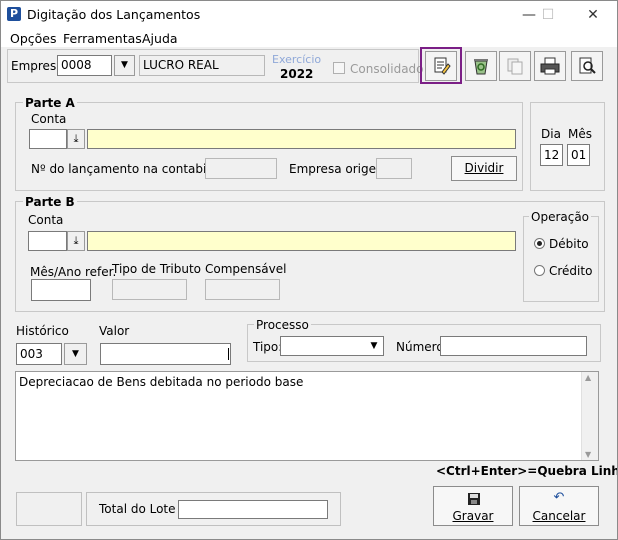 This screenshot has width=618, height=540. I want to click on parte-b-title: Parte B, so click(50, 202).